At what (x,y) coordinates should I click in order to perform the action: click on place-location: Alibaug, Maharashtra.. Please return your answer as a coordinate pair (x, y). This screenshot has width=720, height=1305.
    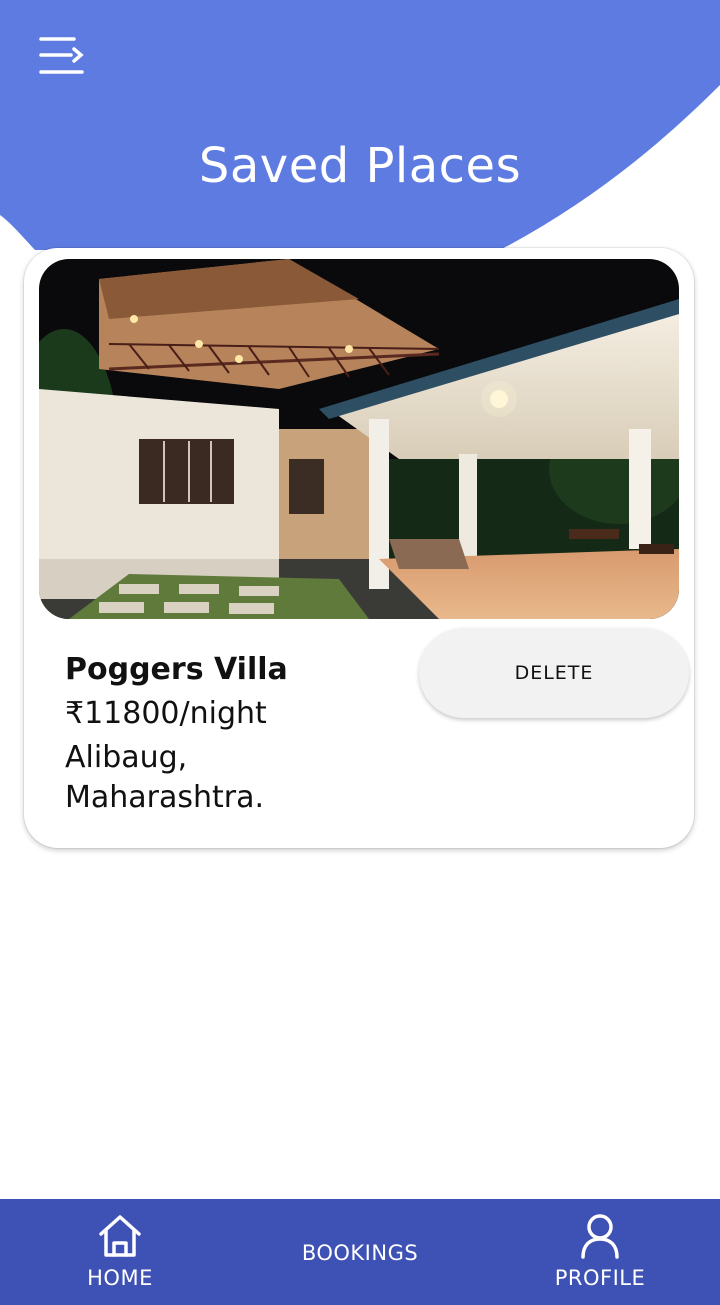
    Looking at the image, I should click on (165, 777).